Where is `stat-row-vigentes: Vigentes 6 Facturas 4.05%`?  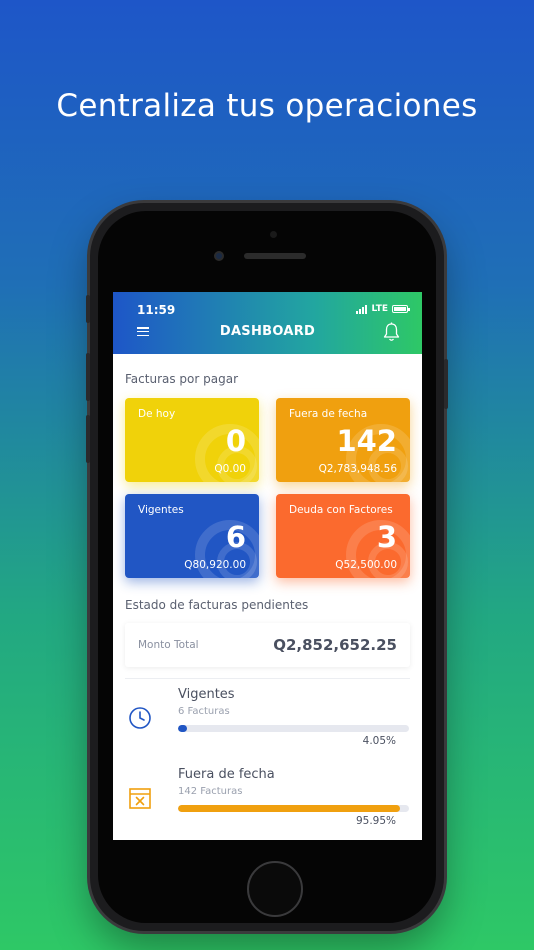 stat-row-vigentes: Vigentes 6 Facturas 4.05% is located at coordinates (267, 719).